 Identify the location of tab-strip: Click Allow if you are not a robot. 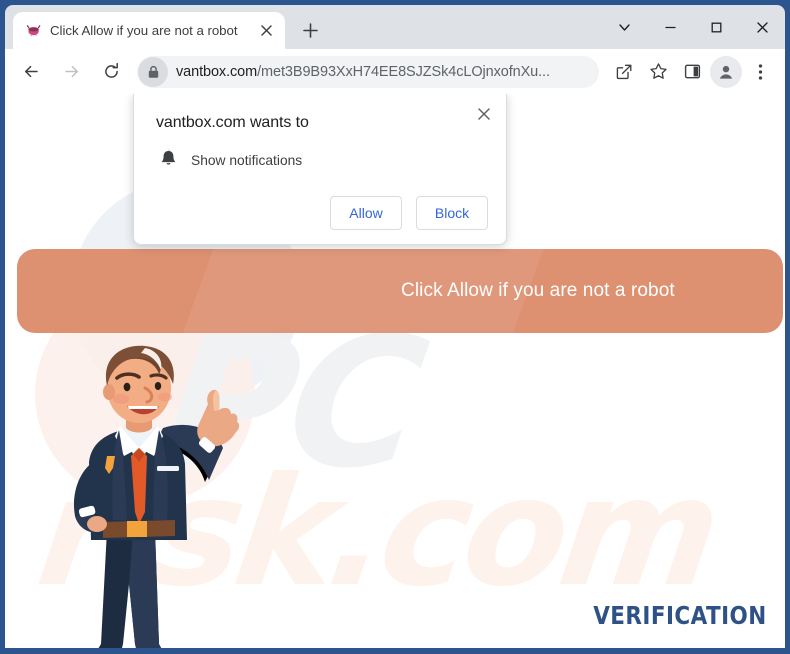
(395, 27).